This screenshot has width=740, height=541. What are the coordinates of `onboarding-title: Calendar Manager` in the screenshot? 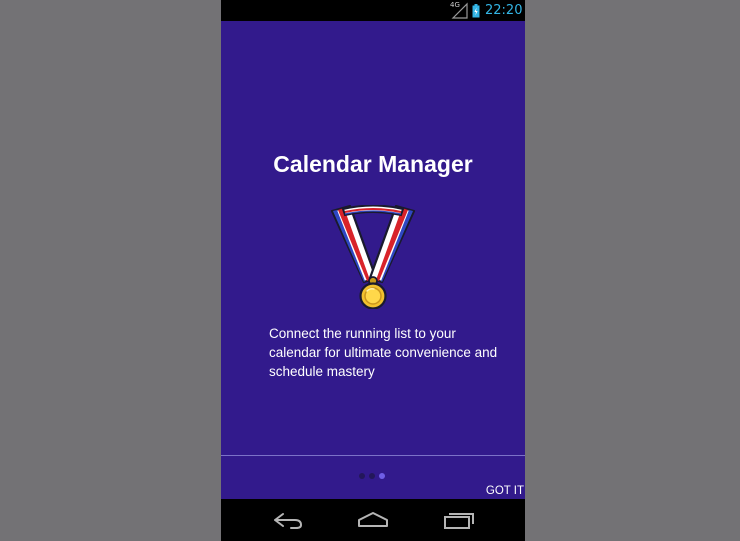 It's located at (373, 164).